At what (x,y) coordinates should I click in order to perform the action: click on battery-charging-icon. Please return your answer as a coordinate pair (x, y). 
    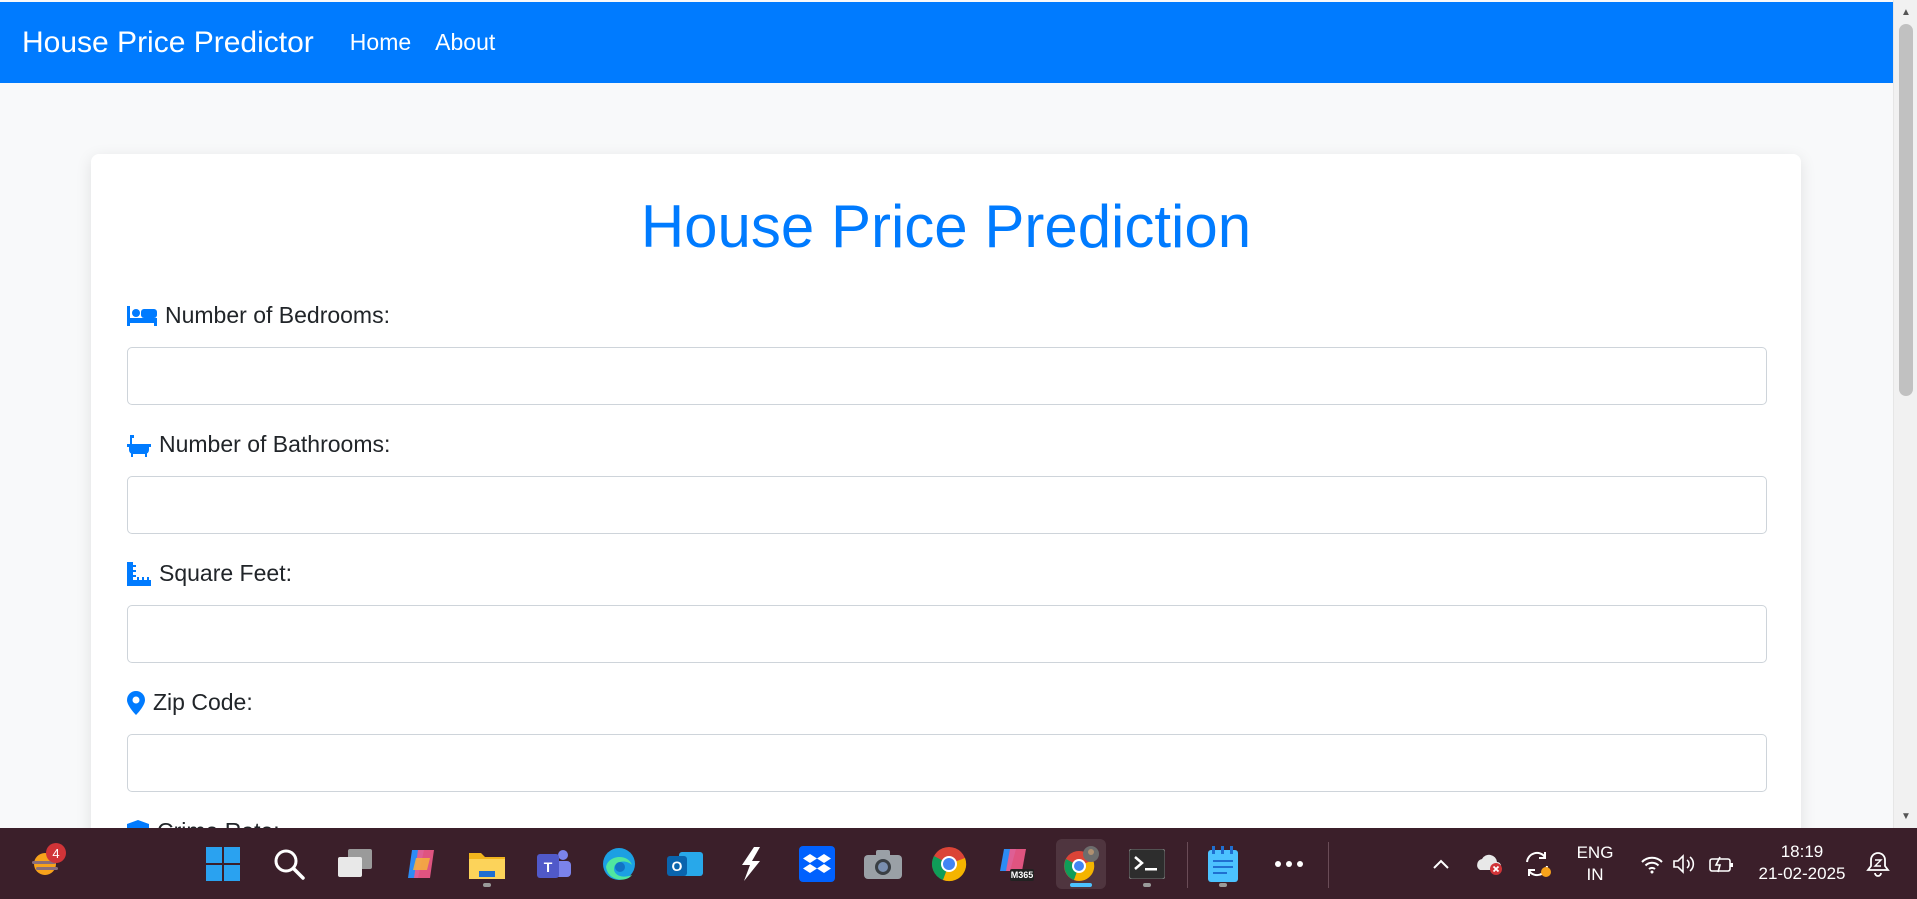
    Looking at the image, I should click on (1721, 864).